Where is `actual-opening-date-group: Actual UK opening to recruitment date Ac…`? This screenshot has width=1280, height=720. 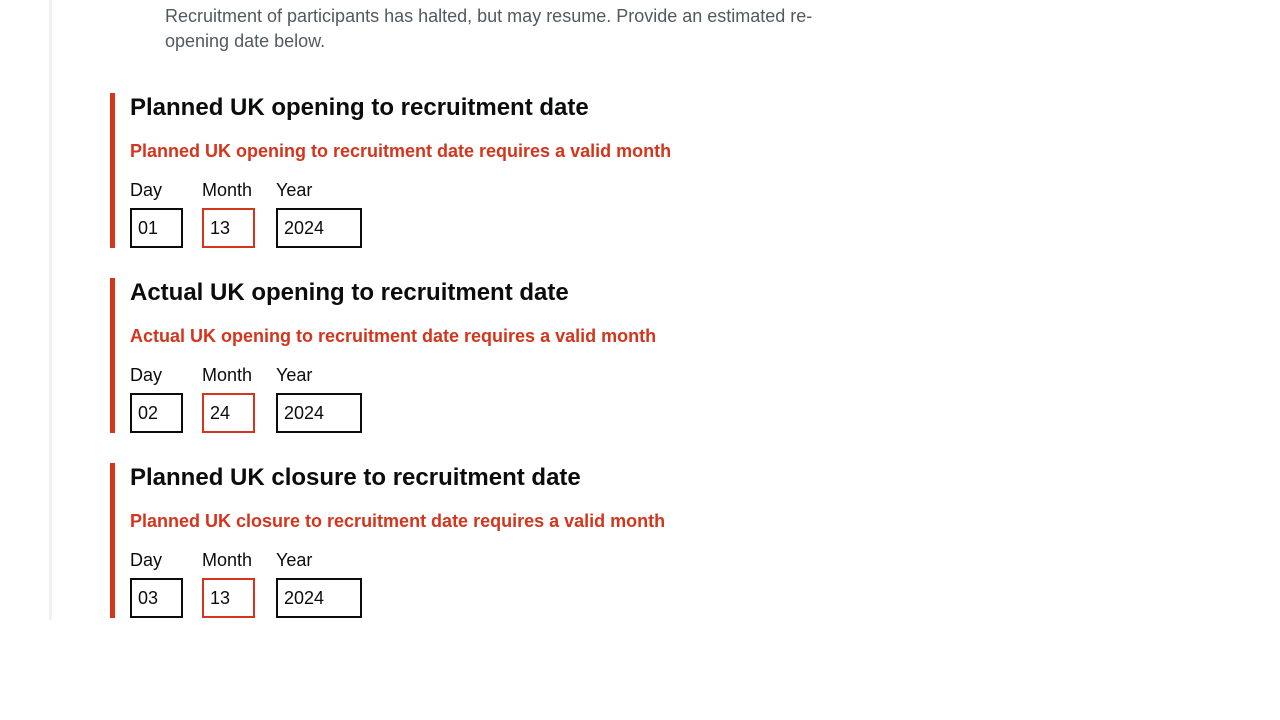 actual-opening-date-group: Actual UK opening to recruitment date Ac… is located at coordinates (490, 355).